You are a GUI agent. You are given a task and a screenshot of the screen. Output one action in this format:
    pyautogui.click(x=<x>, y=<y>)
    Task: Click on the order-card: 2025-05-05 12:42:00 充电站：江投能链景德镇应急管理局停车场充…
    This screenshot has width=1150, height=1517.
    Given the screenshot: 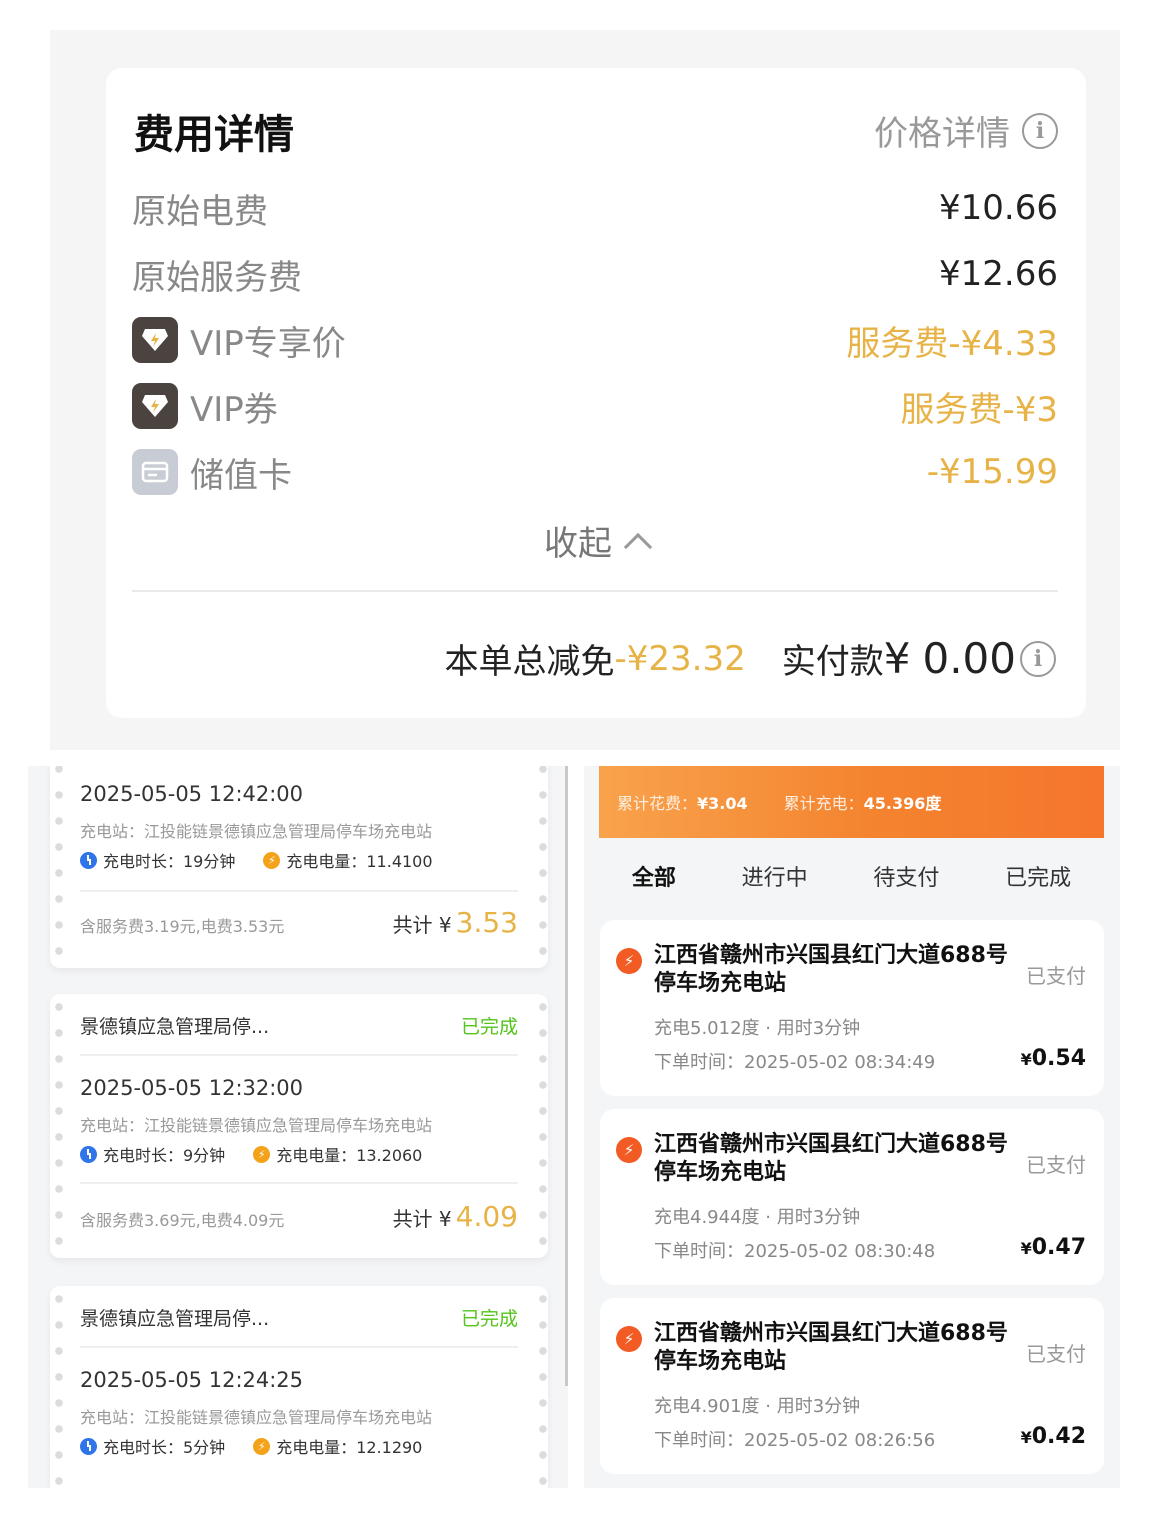 What is the action you would take?
    pyautogui.click(x=299, y=867)
    